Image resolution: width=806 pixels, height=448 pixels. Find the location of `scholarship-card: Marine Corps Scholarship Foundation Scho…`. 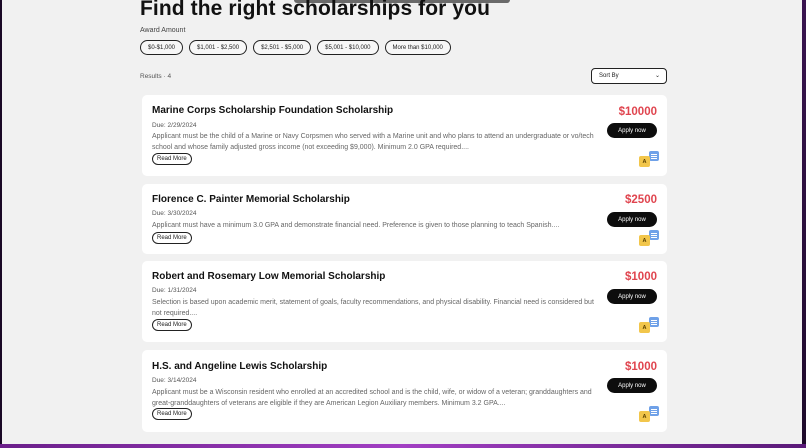

scholarship-card: Marine Corps Scholarship Foundation Scho… is located at coordinates (404, 135).